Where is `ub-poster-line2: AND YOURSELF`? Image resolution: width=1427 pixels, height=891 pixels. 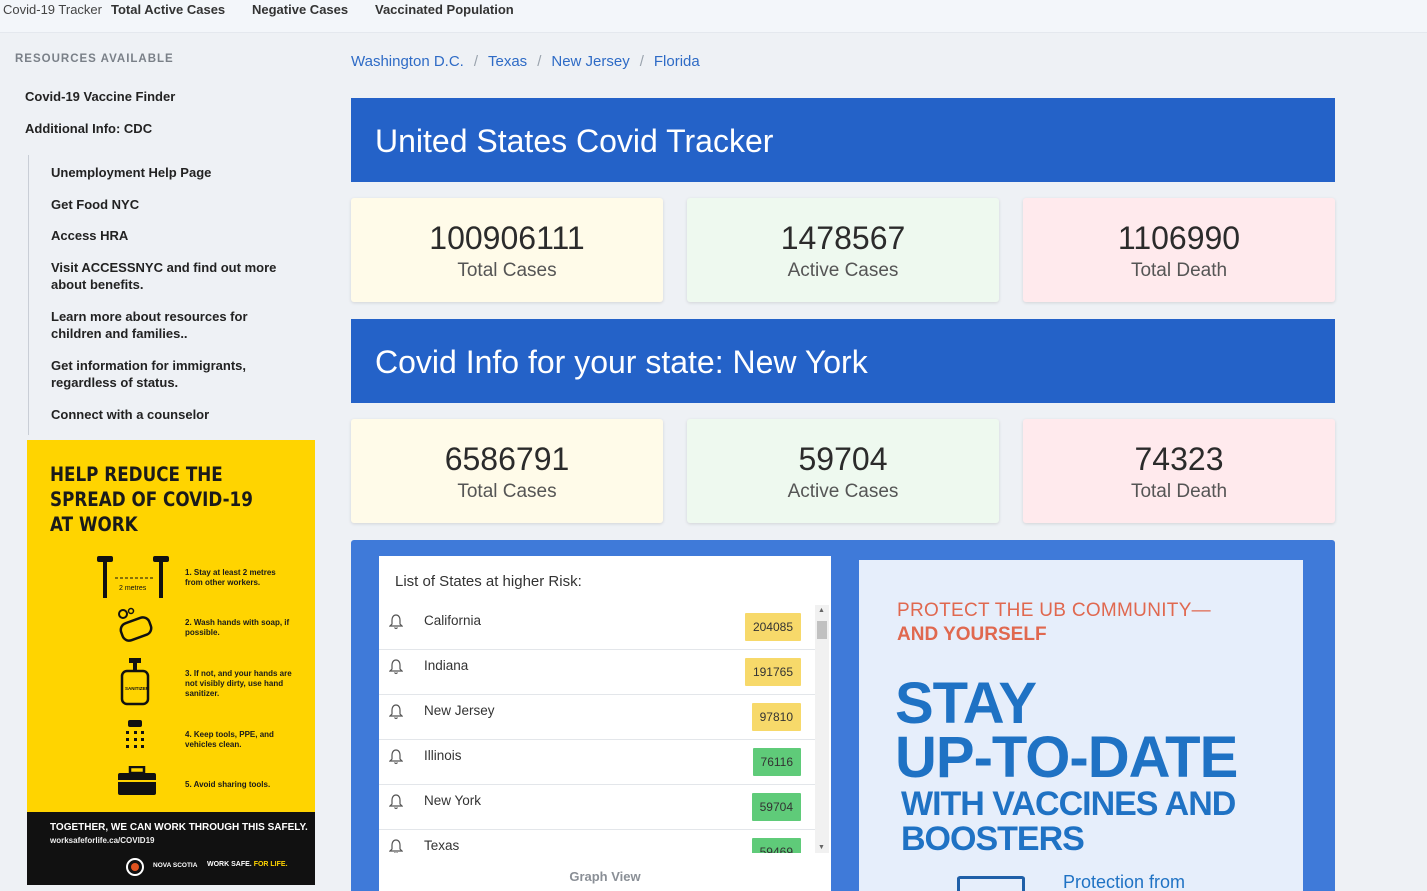 ub-poster-line2: AND YOURSELF is located at coordinates (972, 634).